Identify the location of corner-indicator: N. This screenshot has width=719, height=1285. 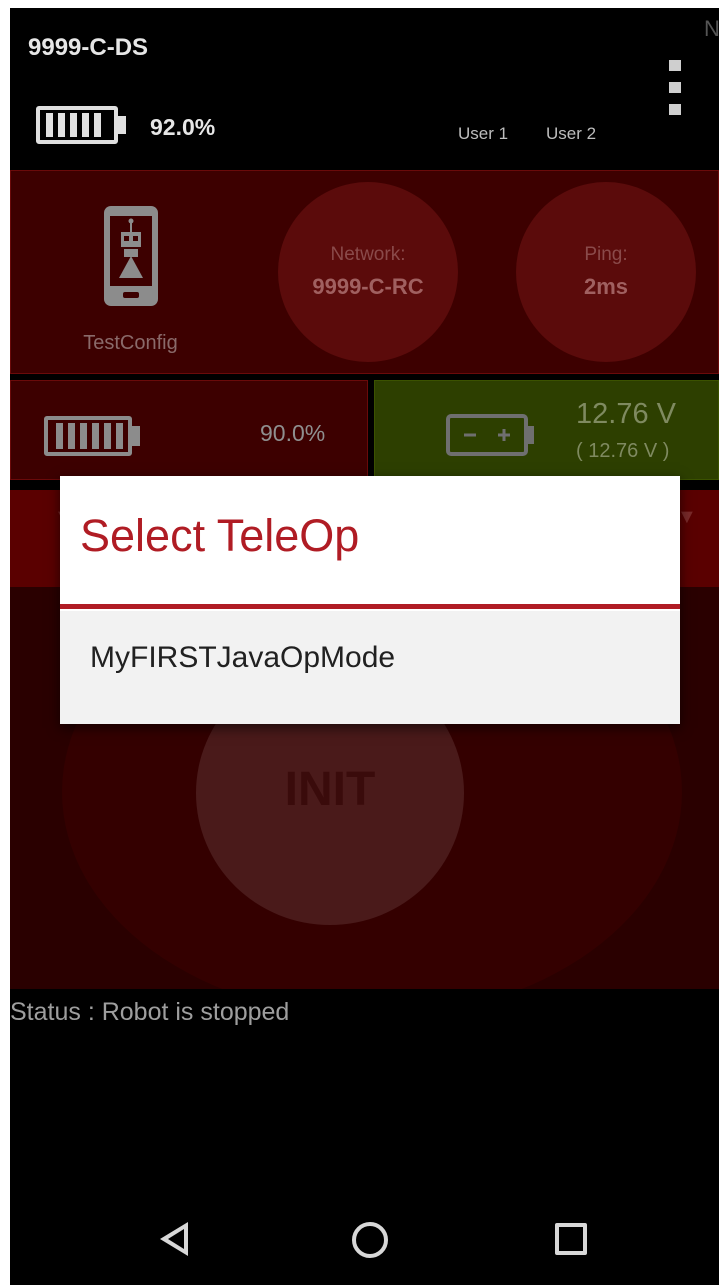
(711, 28).